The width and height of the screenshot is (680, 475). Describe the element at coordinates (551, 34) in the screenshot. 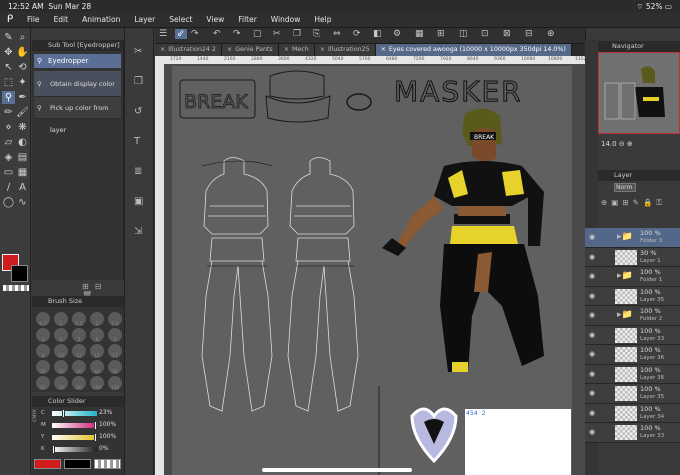

I see `export-icon: ⊕` at that location.